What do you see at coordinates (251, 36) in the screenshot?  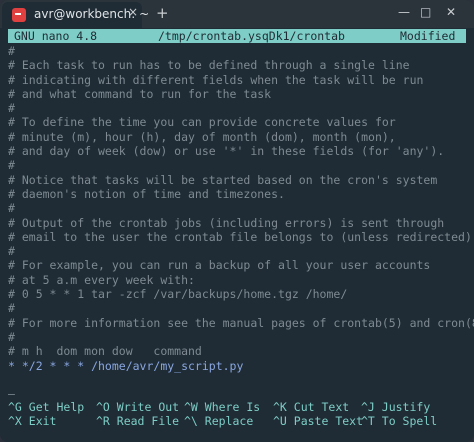 I see `file-path: /tmp/crontab.ysqDk1/crontab` at bounding box center [251, 36].